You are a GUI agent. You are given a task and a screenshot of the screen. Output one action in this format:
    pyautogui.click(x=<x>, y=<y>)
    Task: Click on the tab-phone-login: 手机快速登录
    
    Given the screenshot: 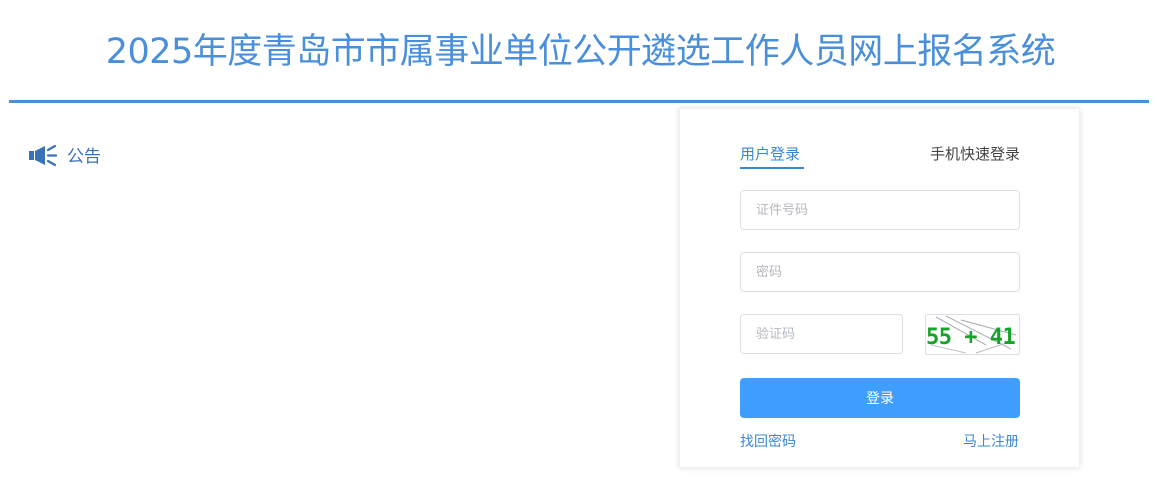 What is the action you would take?
    pyautogui.click(x=975, y=154)
    